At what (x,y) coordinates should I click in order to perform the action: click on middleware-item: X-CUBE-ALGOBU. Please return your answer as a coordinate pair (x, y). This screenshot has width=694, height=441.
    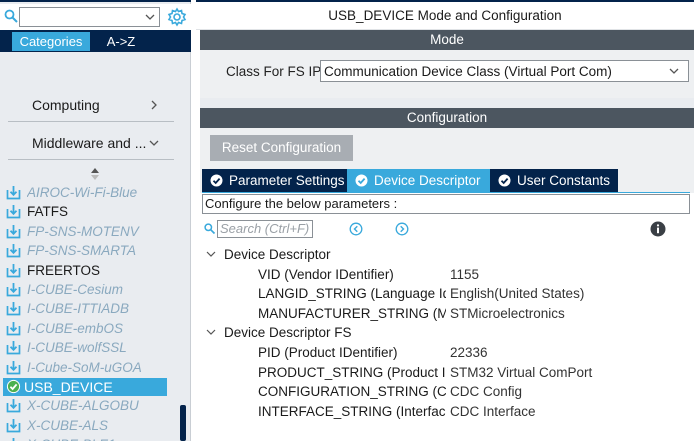
    Looking at the image, I should click on (86, 406).